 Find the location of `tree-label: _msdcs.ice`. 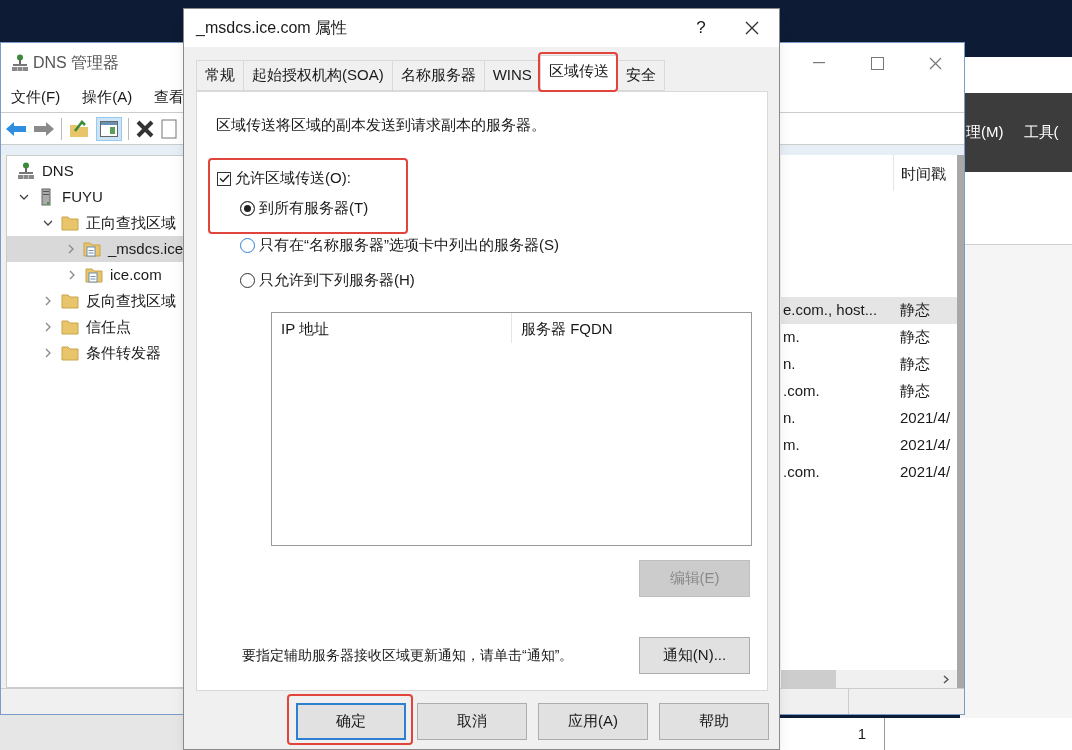

tree-label: _msdcs.ice is located at coordinates (145, 248).